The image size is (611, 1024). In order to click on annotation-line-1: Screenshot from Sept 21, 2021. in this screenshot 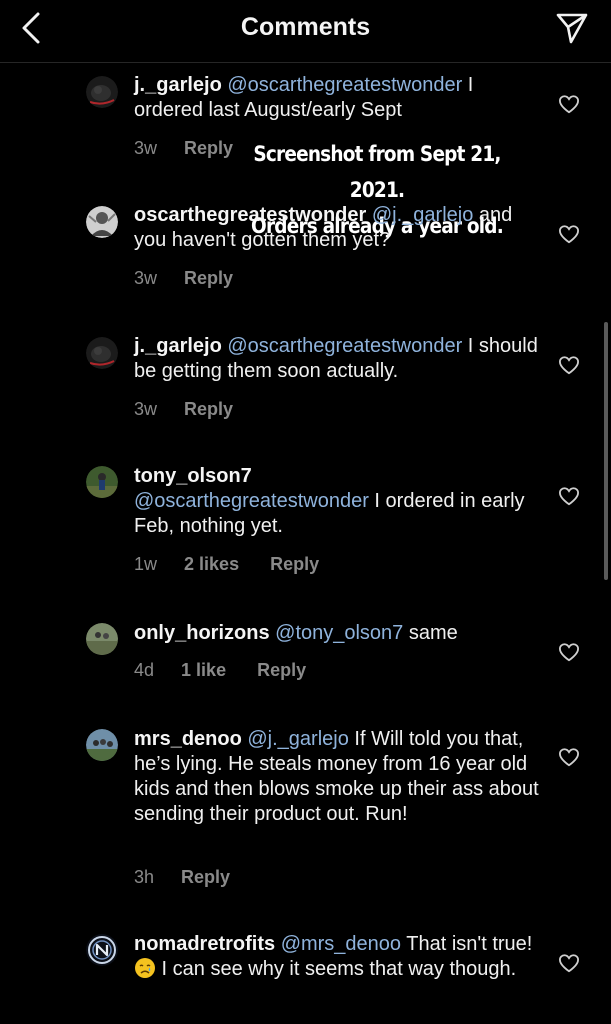, I will do `click(377, 172)`.